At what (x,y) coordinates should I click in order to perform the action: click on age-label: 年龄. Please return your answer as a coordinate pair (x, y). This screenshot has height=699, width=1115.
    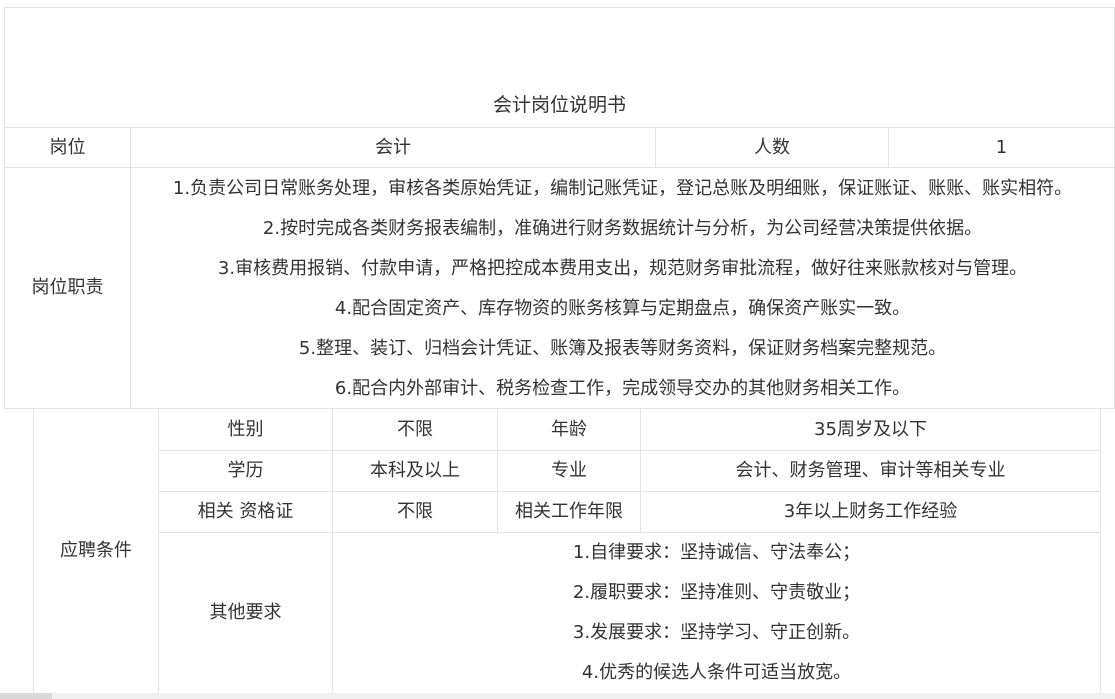
    Looking at the image, I should click on (569, 429).